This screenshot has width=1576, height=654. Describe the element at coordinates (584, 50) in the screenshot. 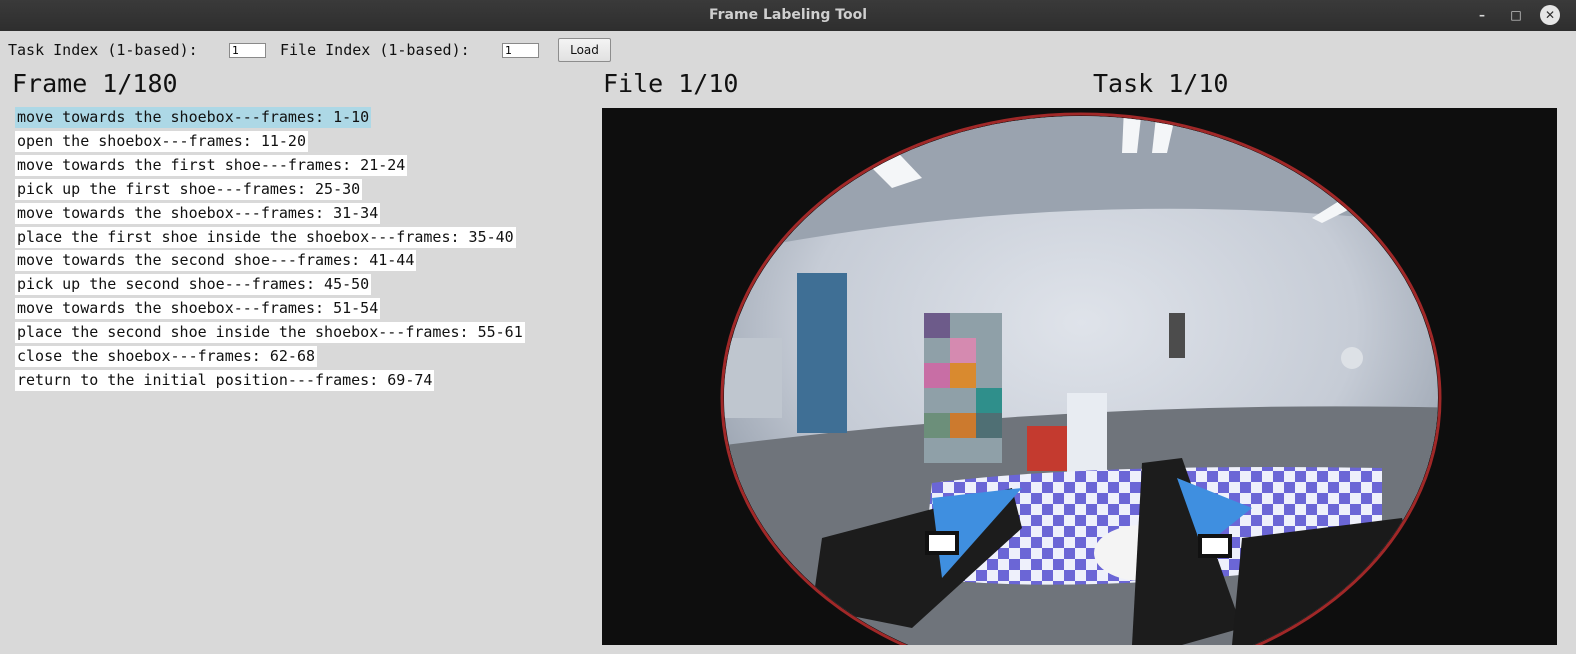

I see `load-button: Load` at that location.